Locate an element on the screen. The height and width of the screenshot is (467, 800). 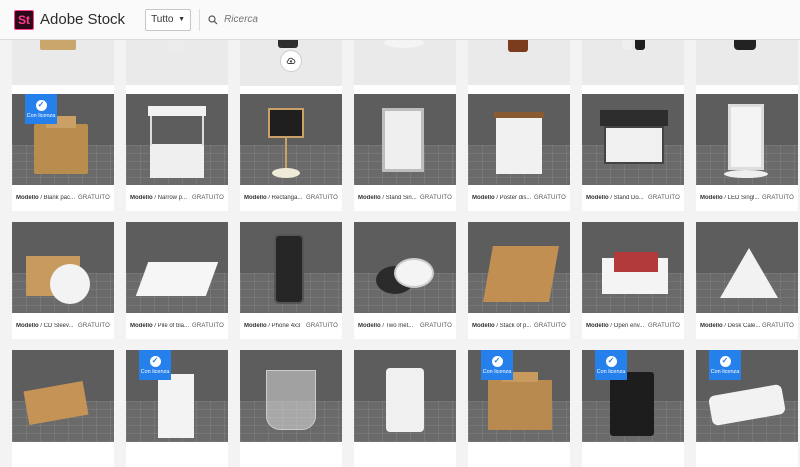
tile-caption: Modello / Stand Do... GRATUITO is located at coordinates (633, 198).